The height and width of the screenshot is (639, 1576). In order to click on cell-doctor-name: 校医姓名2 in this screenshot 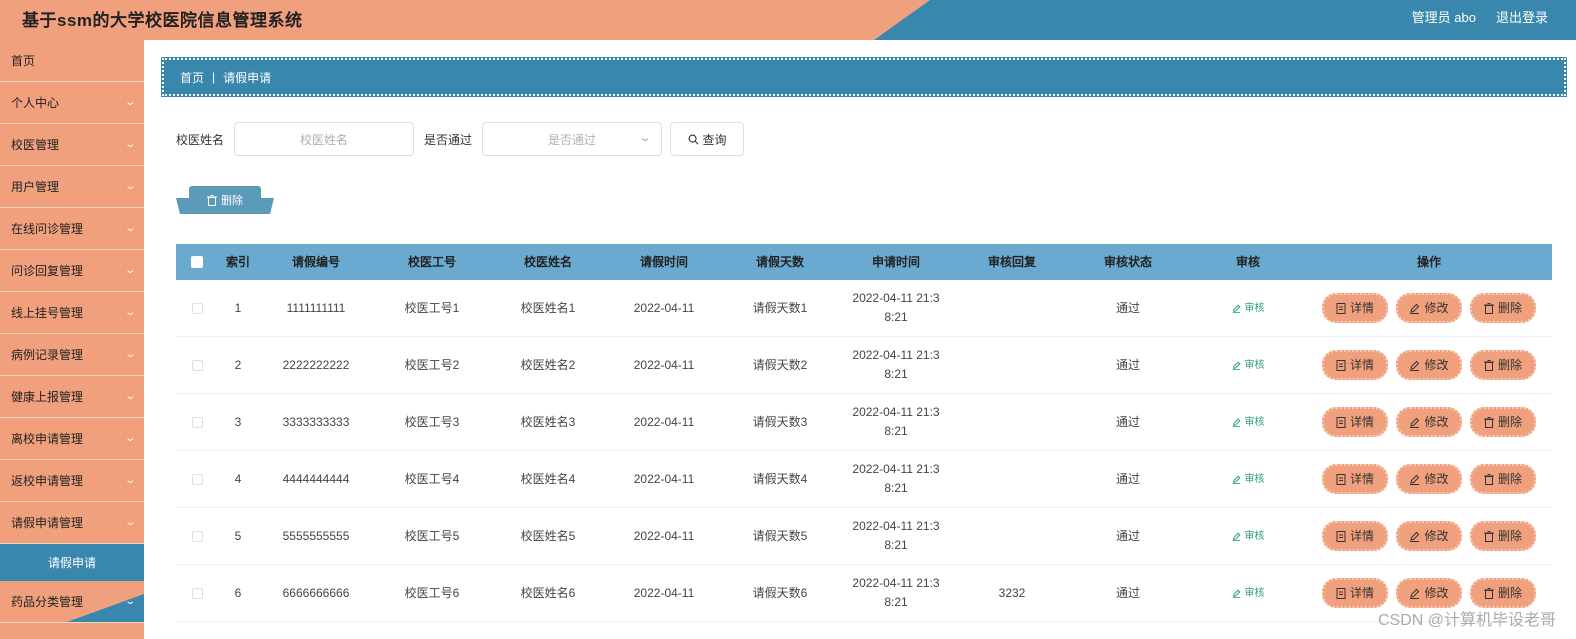, I will do `click(548, 364)`.